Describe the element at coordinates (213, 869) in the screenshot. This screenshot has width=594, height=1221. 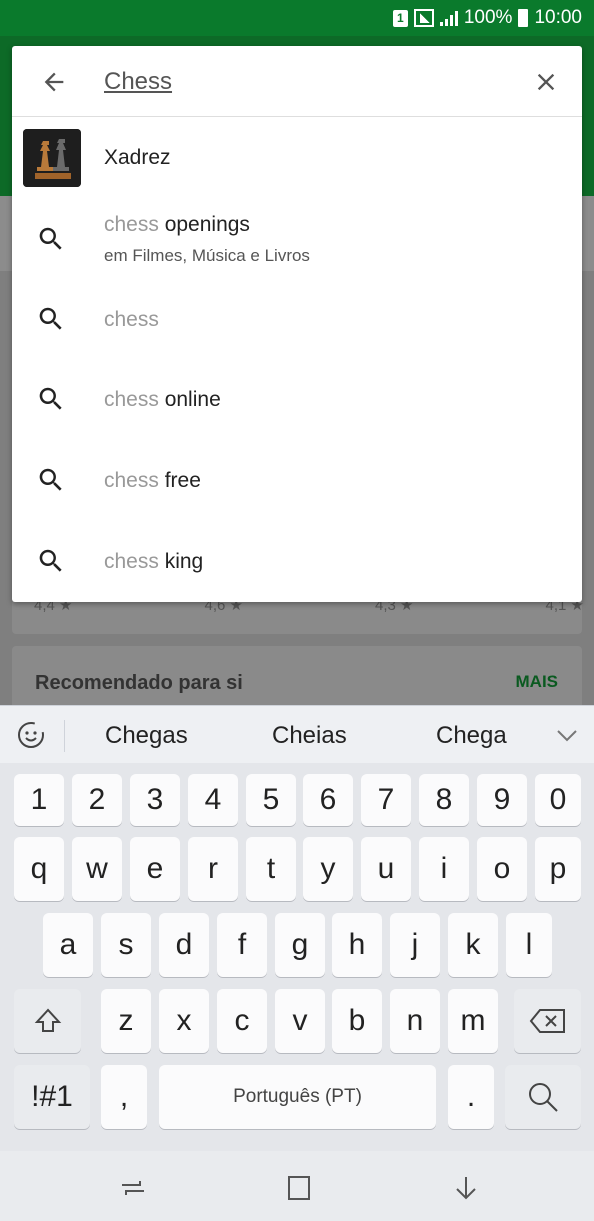
I see `key-r: r` at that location.